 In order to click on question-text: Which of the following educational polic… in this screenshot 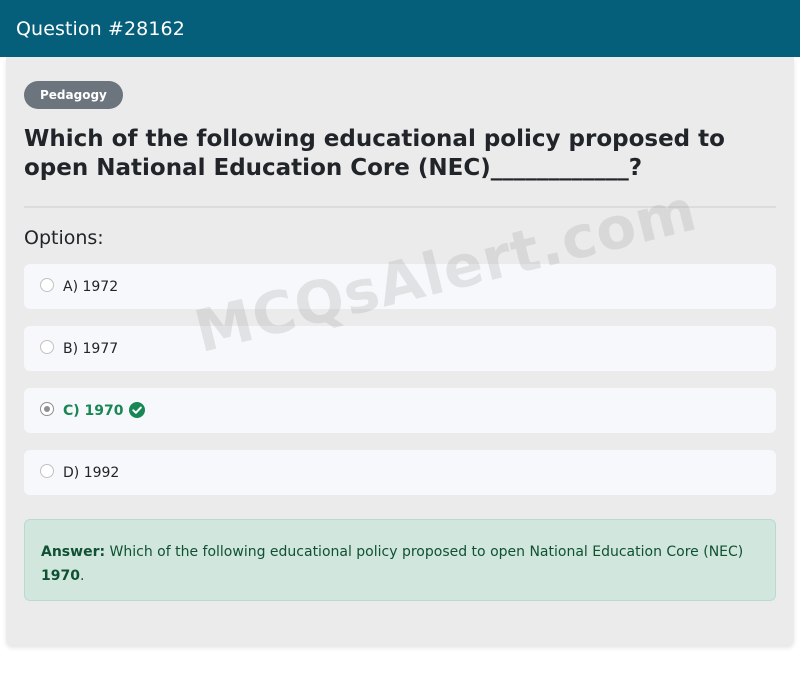, I will do `click(374, 153)`.